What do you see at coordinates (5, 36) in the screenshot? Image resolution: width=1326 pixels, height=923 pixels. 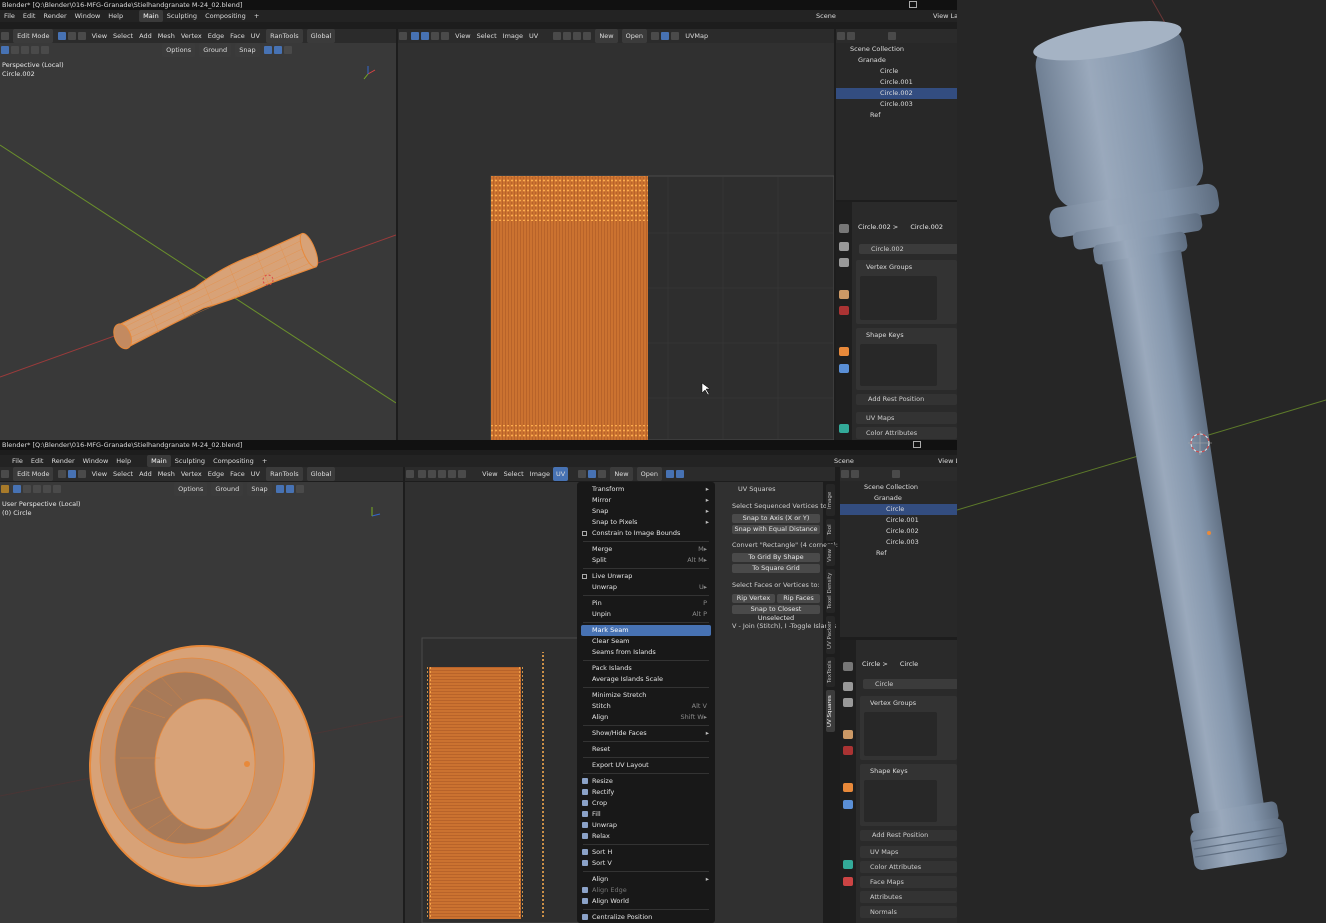 I see `editor-type-icon` at bounding box center [5, 36].